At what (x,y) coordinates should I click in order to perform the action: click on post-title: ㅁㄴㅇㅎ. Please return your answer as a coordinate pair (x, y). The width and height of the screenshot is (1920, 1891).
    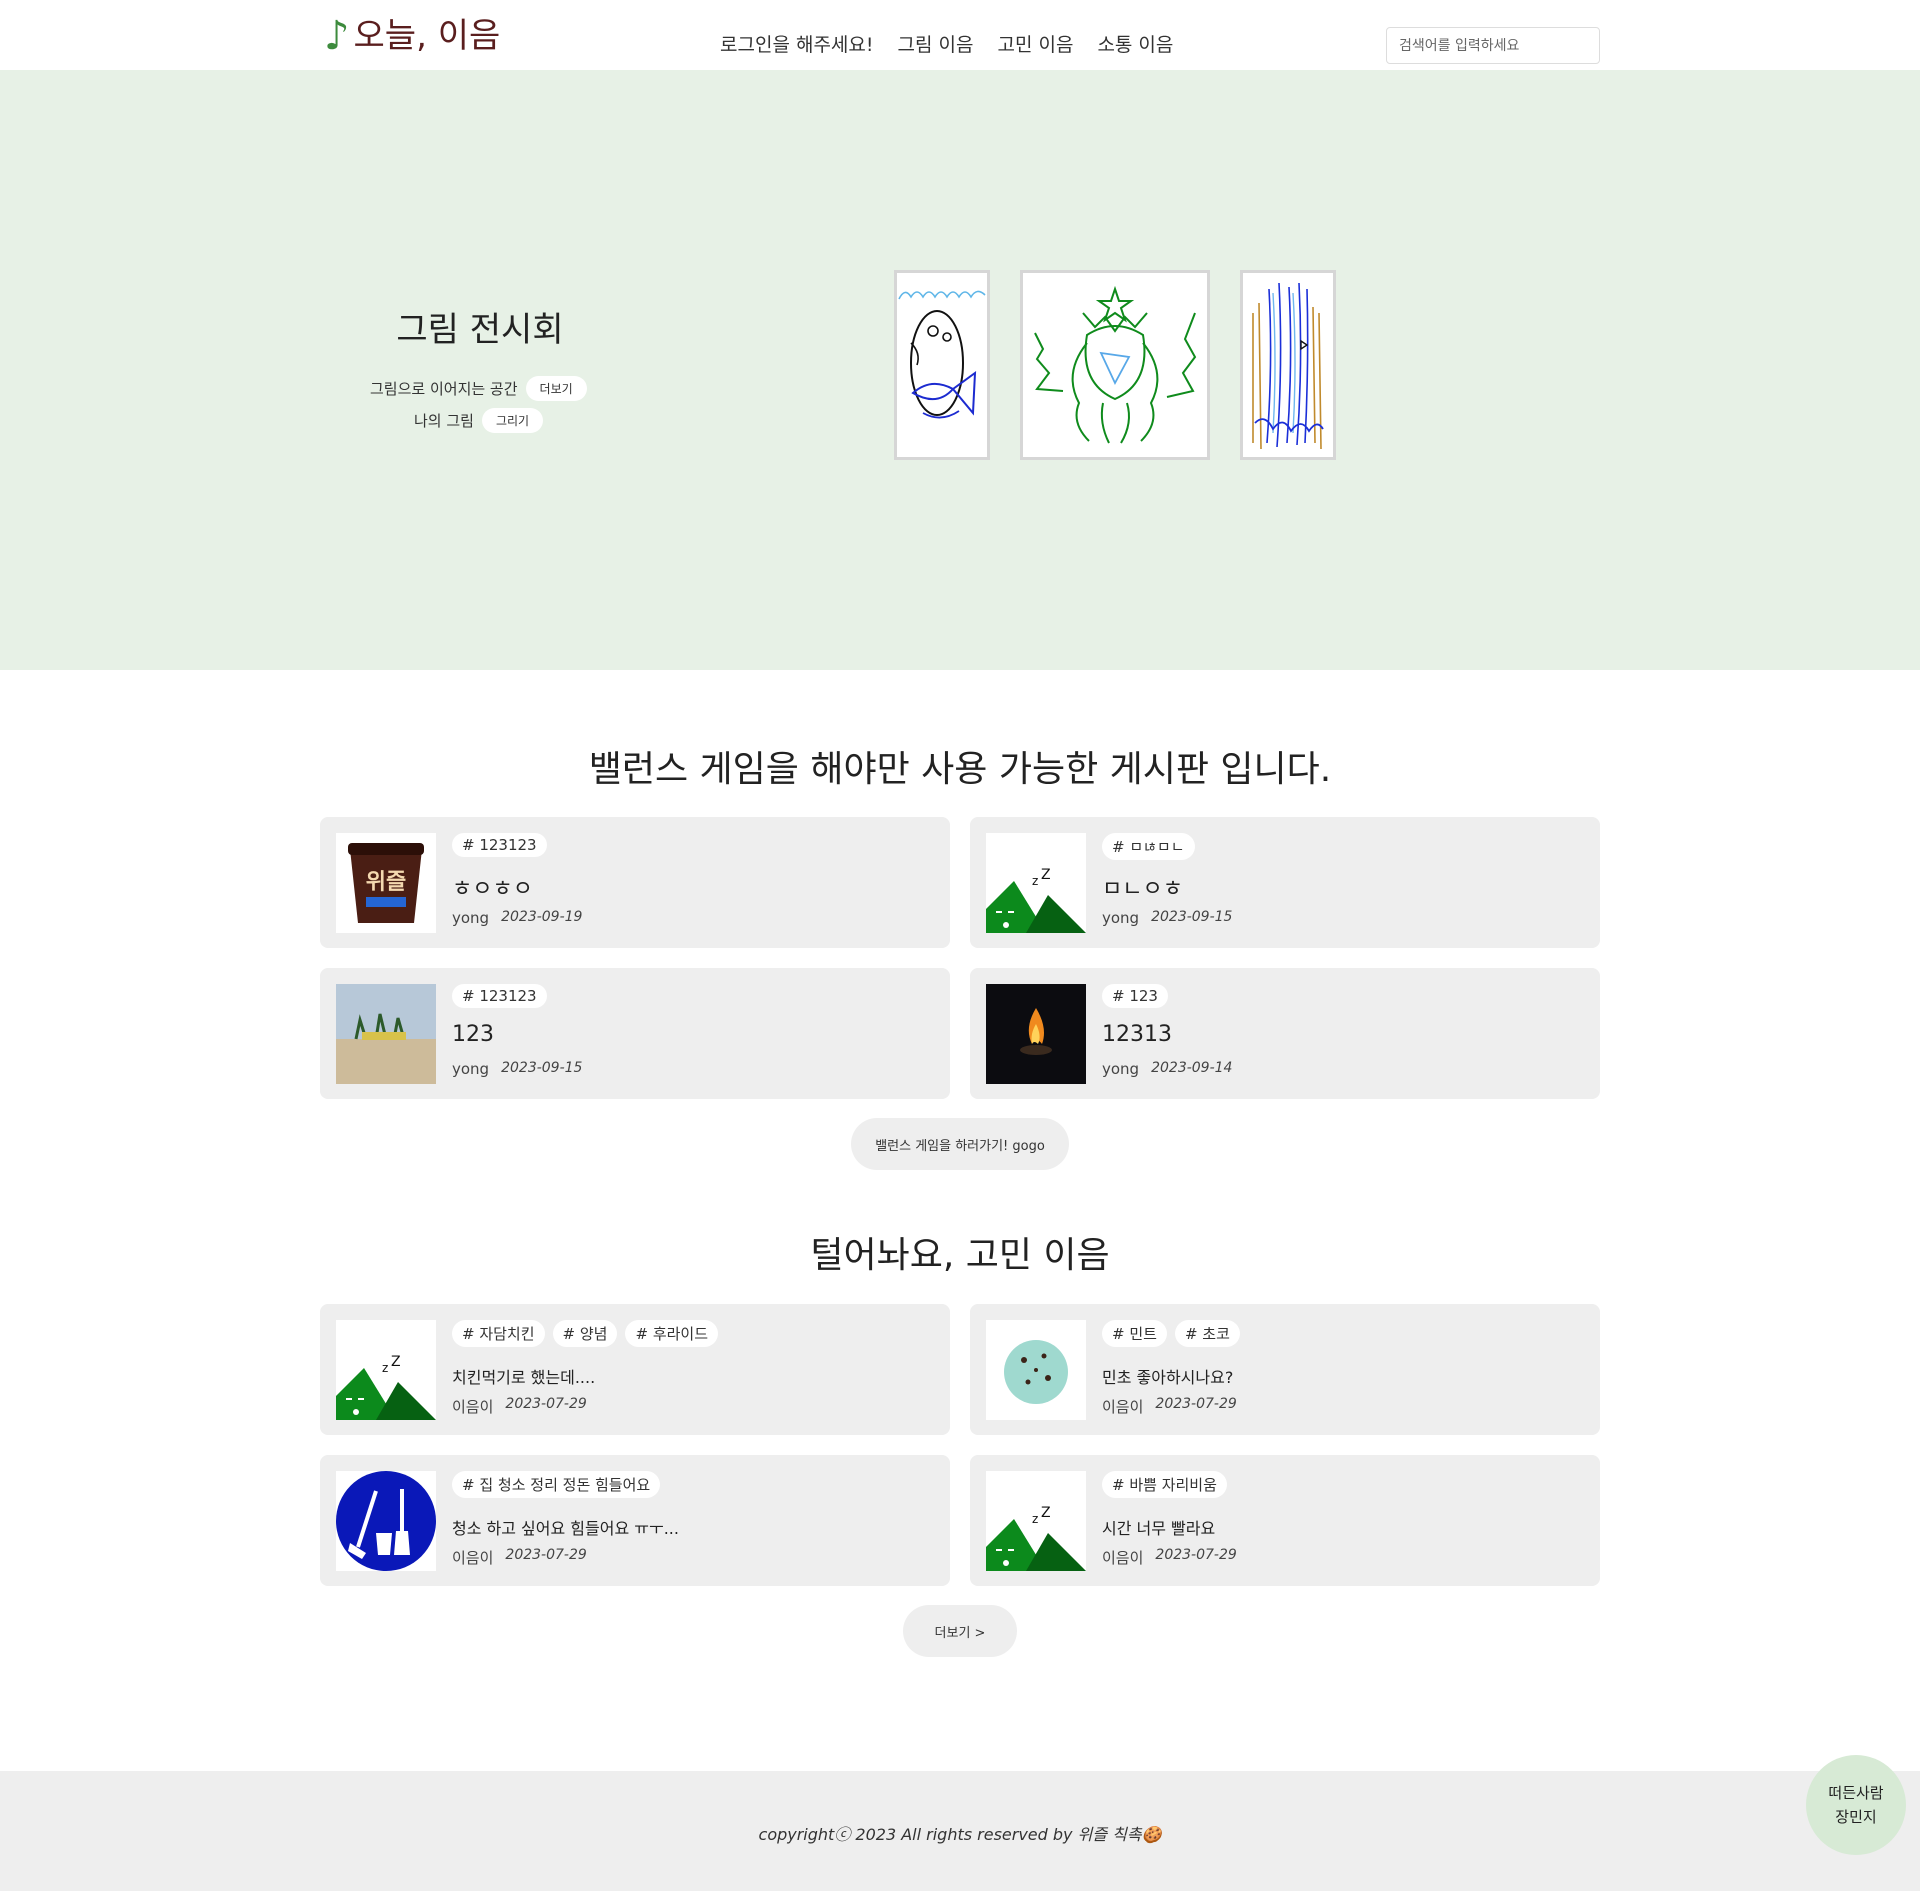
    Looking at the image, I should click on (1142, 887).